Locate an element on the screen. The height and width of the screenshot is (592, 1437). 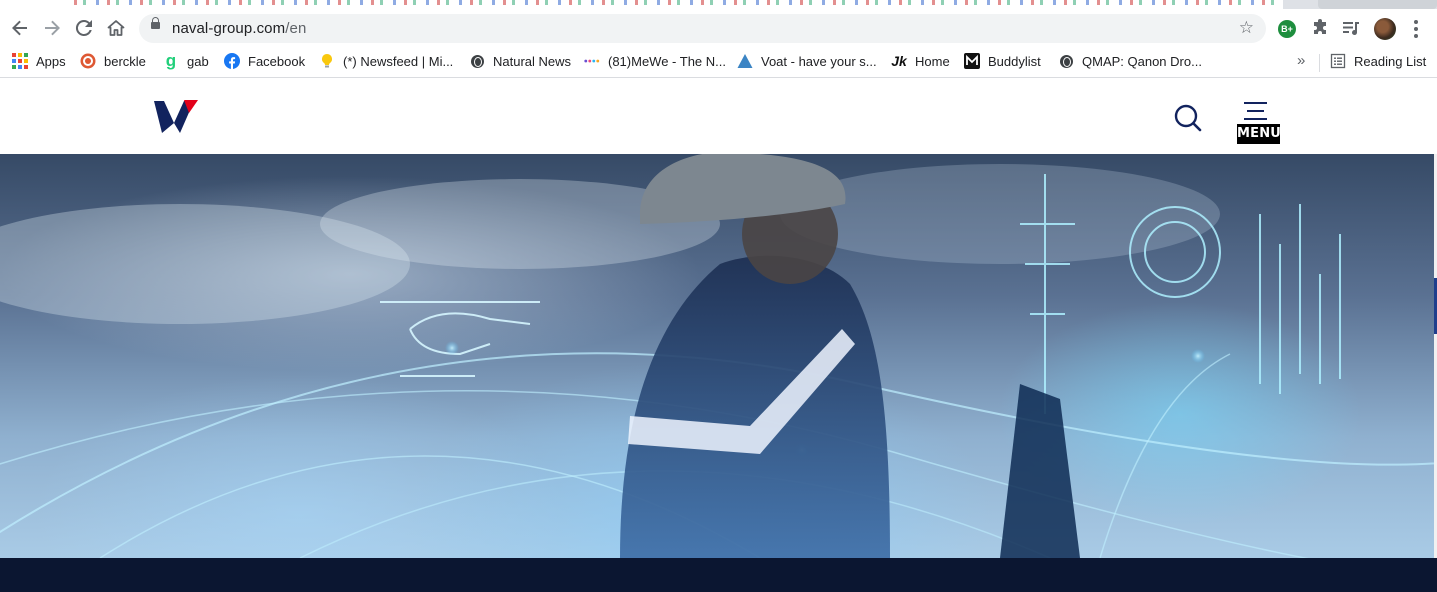
reading-list-button: Reading List is located at coordinates (1378, 61).